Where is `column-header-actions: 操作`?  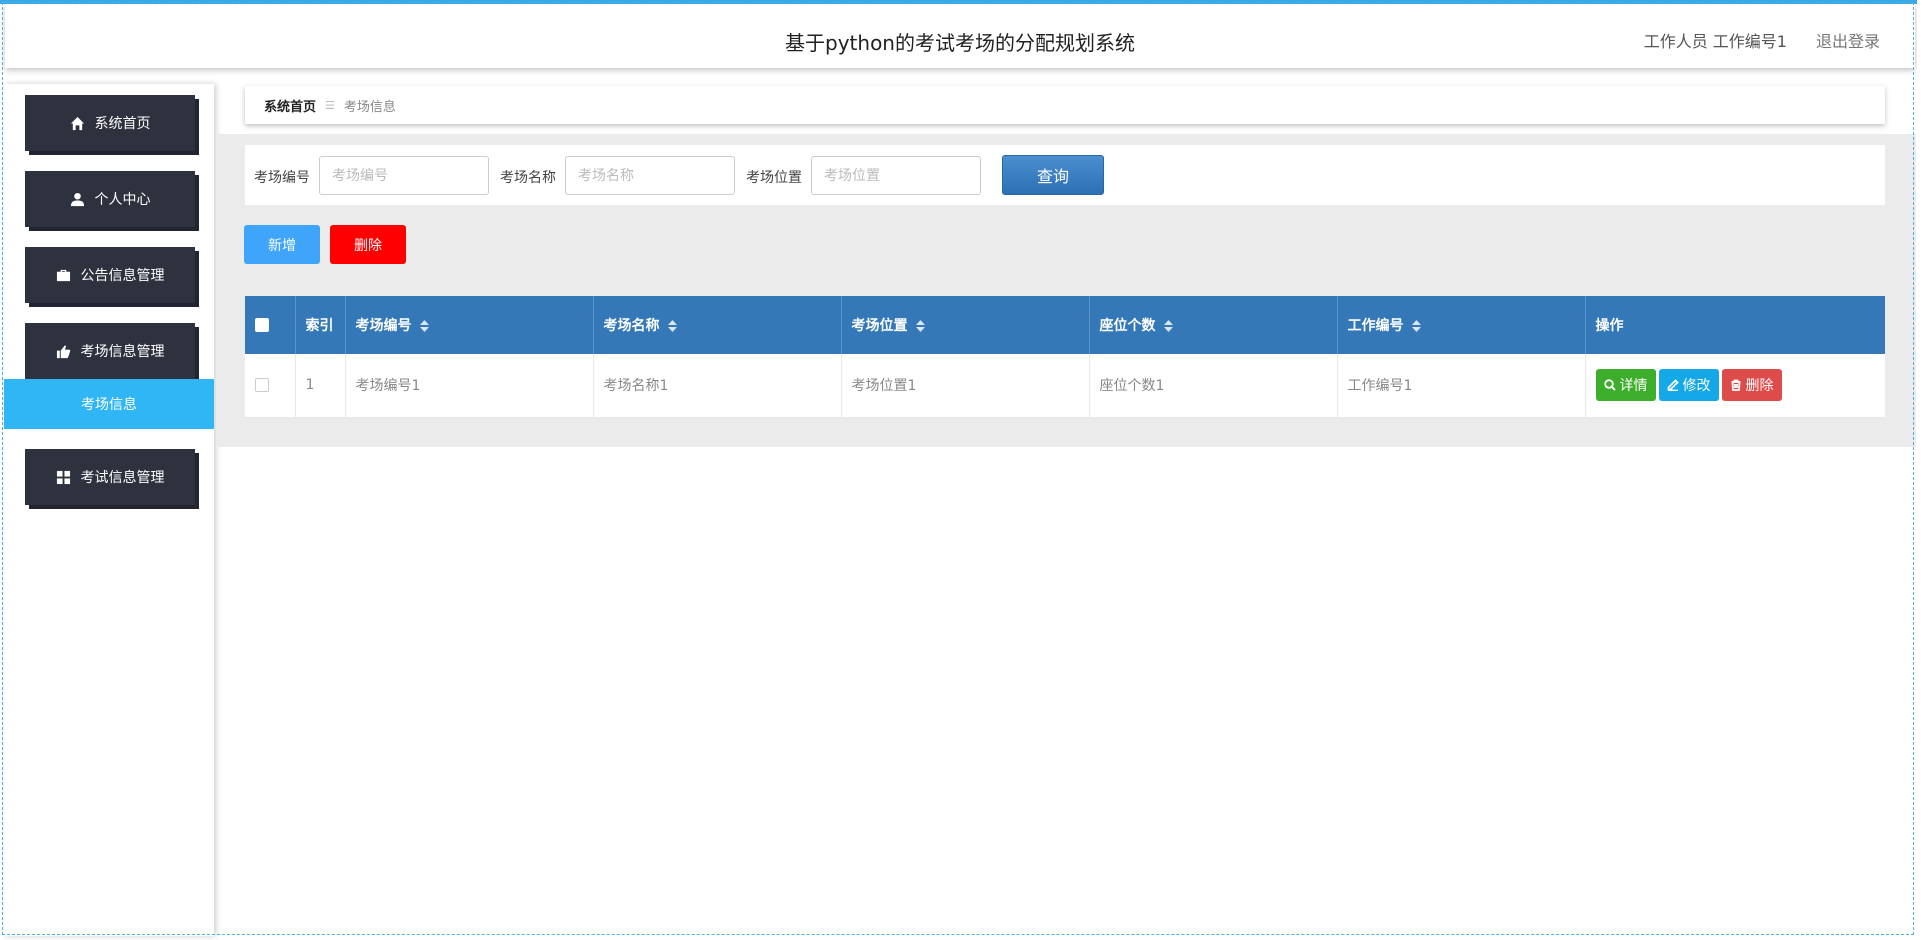 column-header-actions: 操作 is located at coordinates (1735, 325).